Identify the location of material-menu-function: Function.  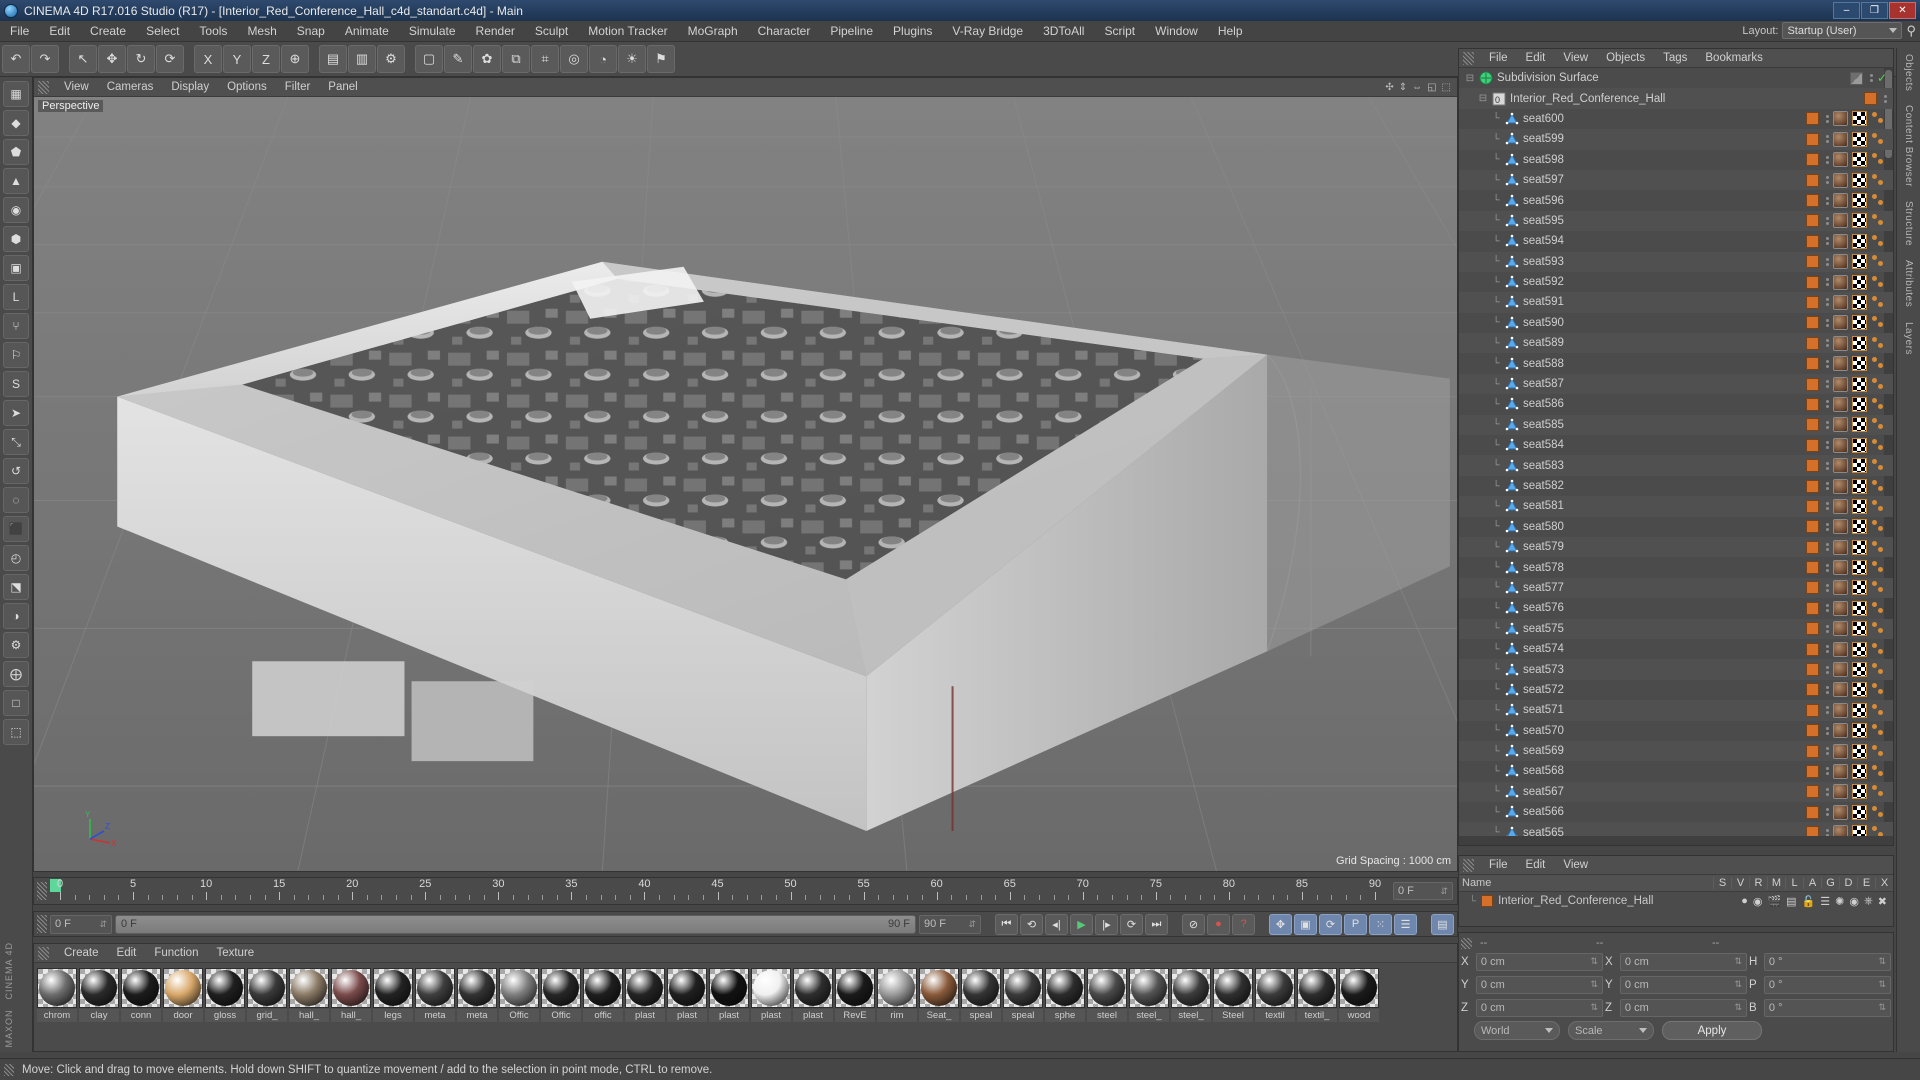
(176, 953).